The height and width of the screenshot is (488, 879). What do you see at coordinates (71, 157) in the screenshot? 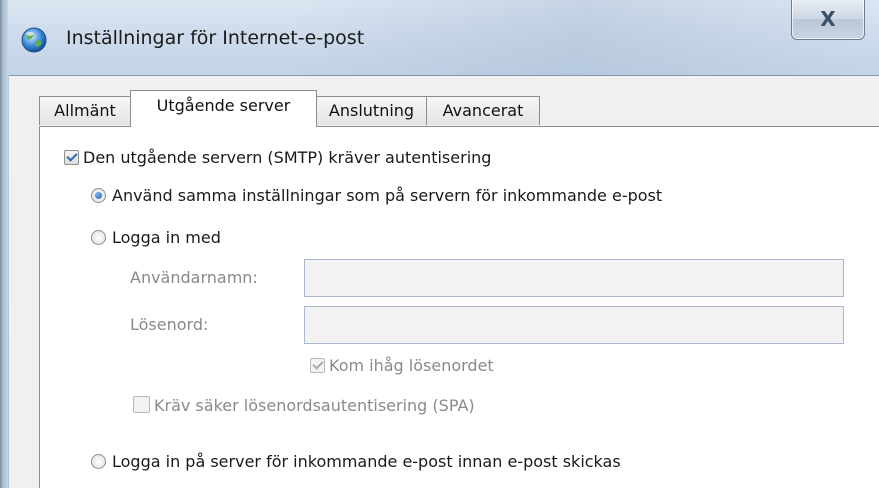
I see `smtp-auth-checkbox` at bounding box center [71, 157].